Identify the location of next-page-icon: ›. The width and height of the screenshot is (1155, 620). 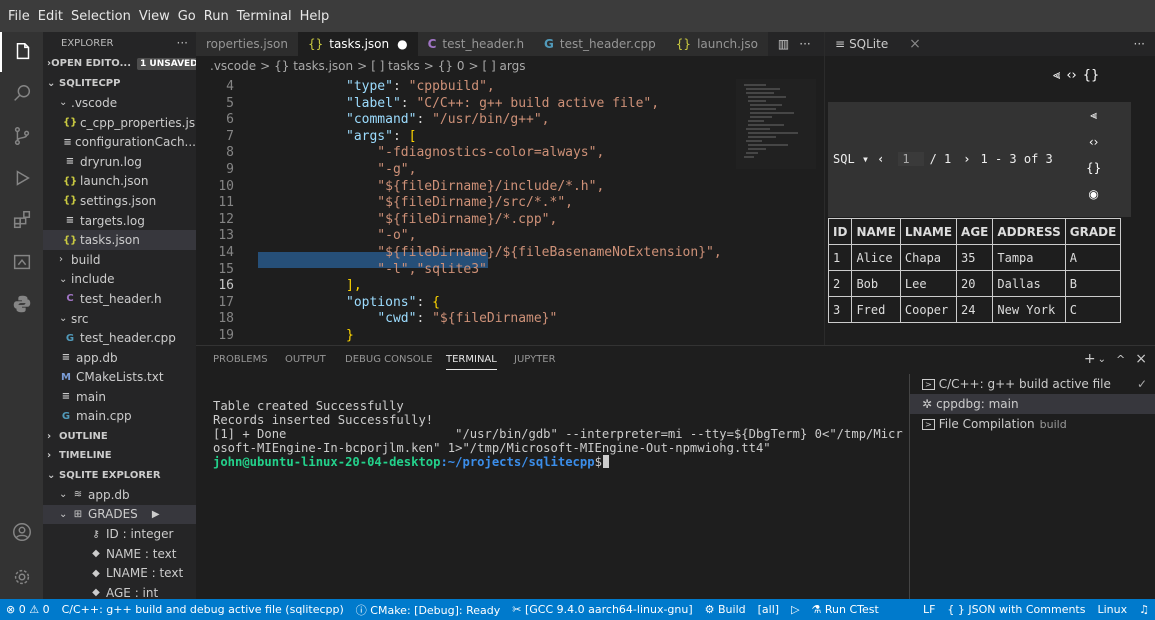
(966, 159).